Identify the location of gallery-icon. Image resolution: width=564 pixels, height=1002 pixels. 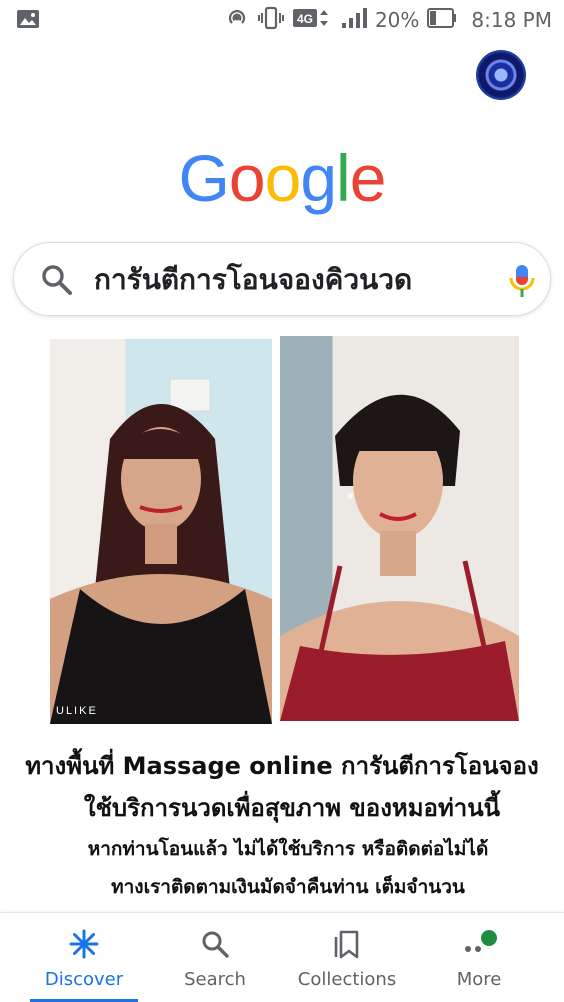
(28, 21).